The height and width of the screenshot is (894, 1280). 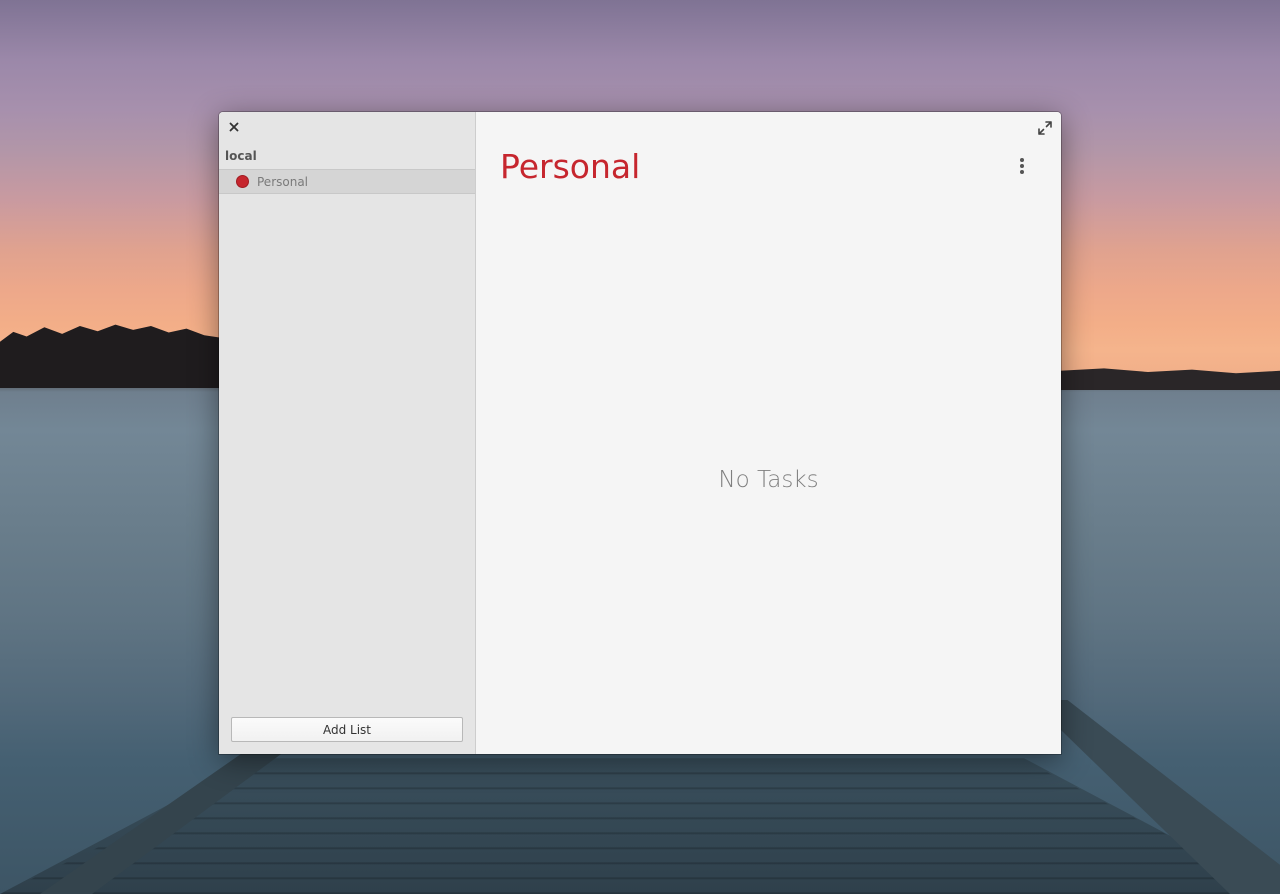 What do you see at coordinates (570, 166) in the screenshot?
I see `page-title: Personal` at bounding box center [570, 166].